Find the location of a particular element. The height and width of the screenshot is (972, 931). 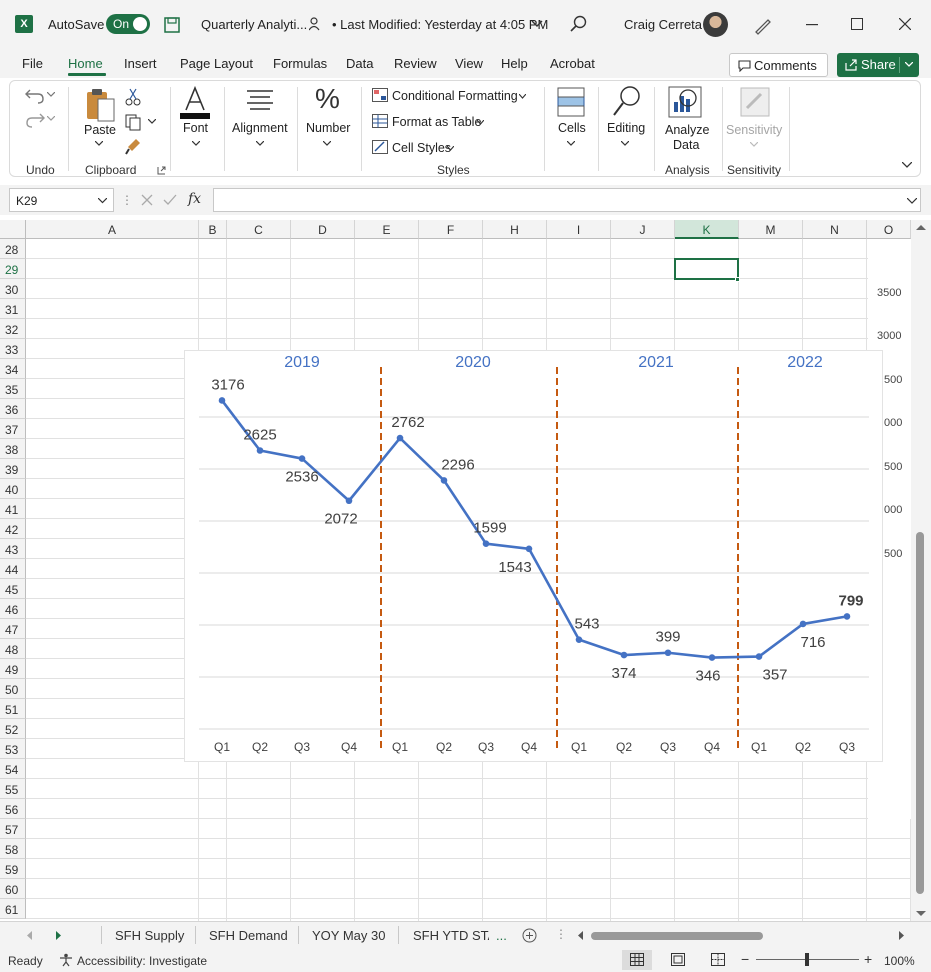

column-header-d: D is located at coordinates (323, 229).